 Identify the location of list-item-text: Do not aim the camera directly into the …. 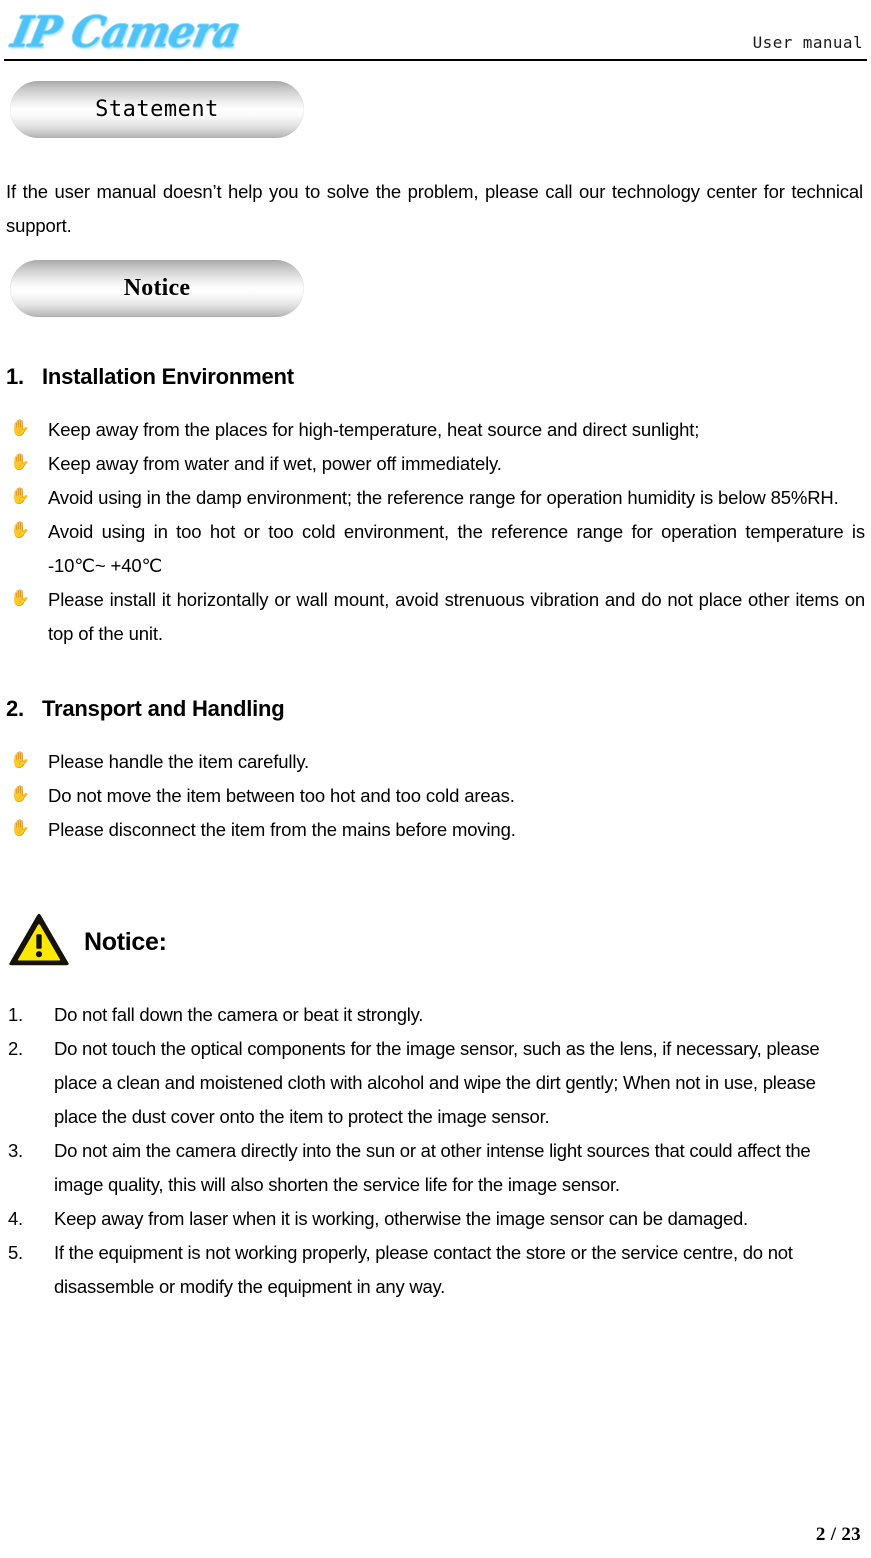
(432, 1167).